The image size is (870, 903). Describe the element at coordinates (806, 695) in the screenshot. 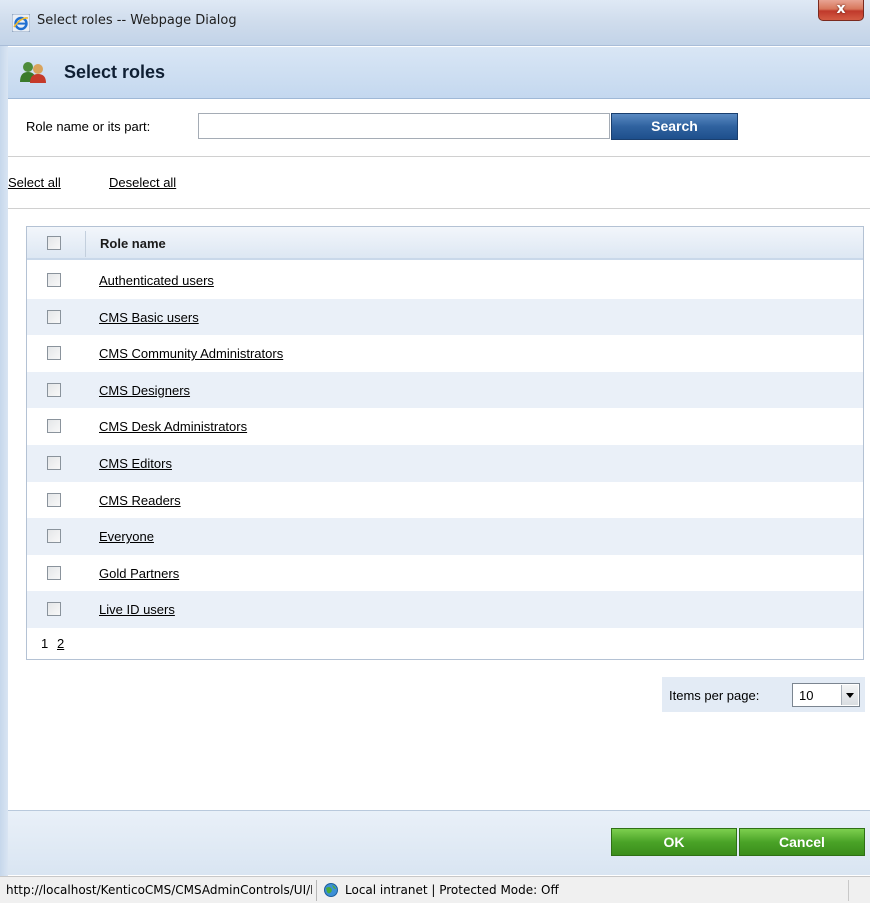

I see `items-per-page-value: 10` at that location.